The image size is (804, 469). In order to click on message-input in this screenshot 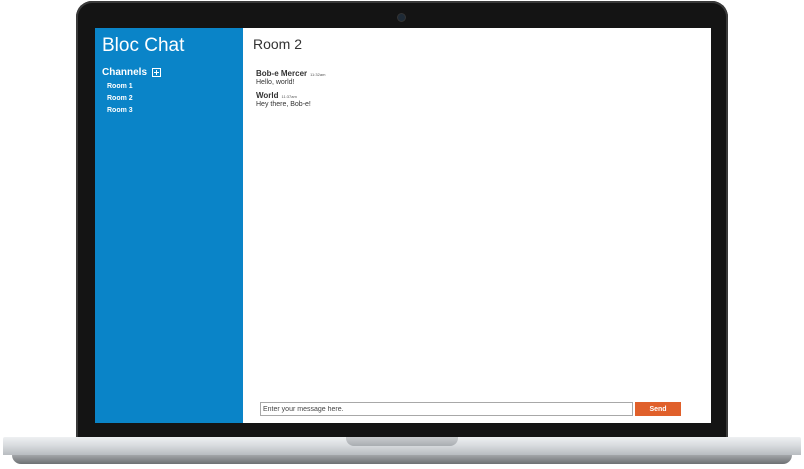, I will do `click(446, 409)`.